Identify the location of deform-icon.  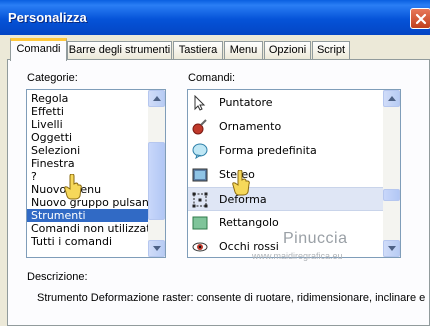
(200, 200).